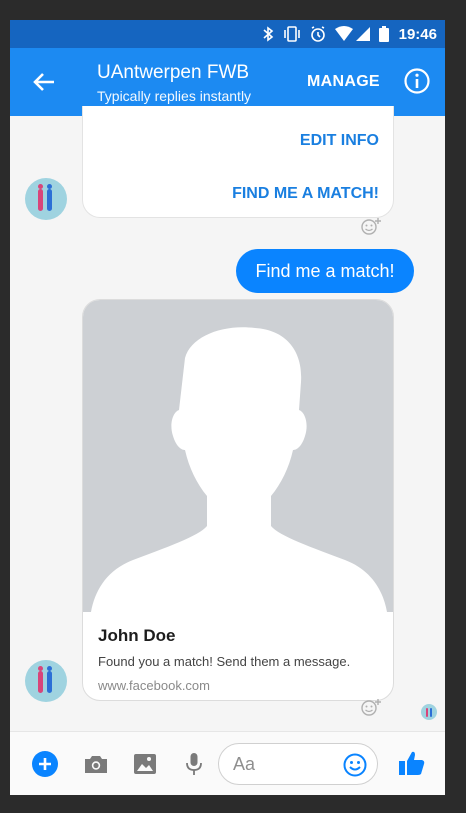 This screenshot has width=466, height=813. Describe the element at coordinates (411, 762) in the screenshot. I see `like-icon` at that location.